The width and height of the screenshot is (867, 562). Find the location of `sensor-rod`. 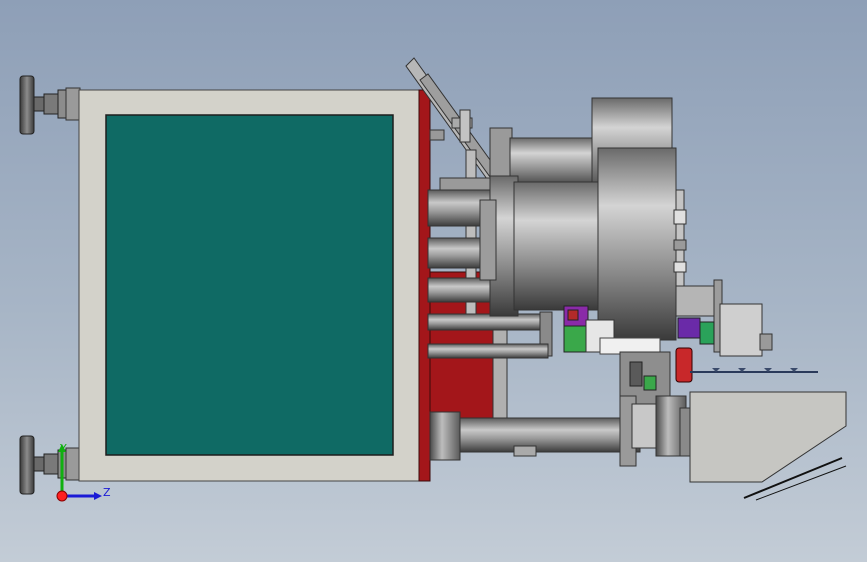

sensor-rod is located at coordinates (680, 240).